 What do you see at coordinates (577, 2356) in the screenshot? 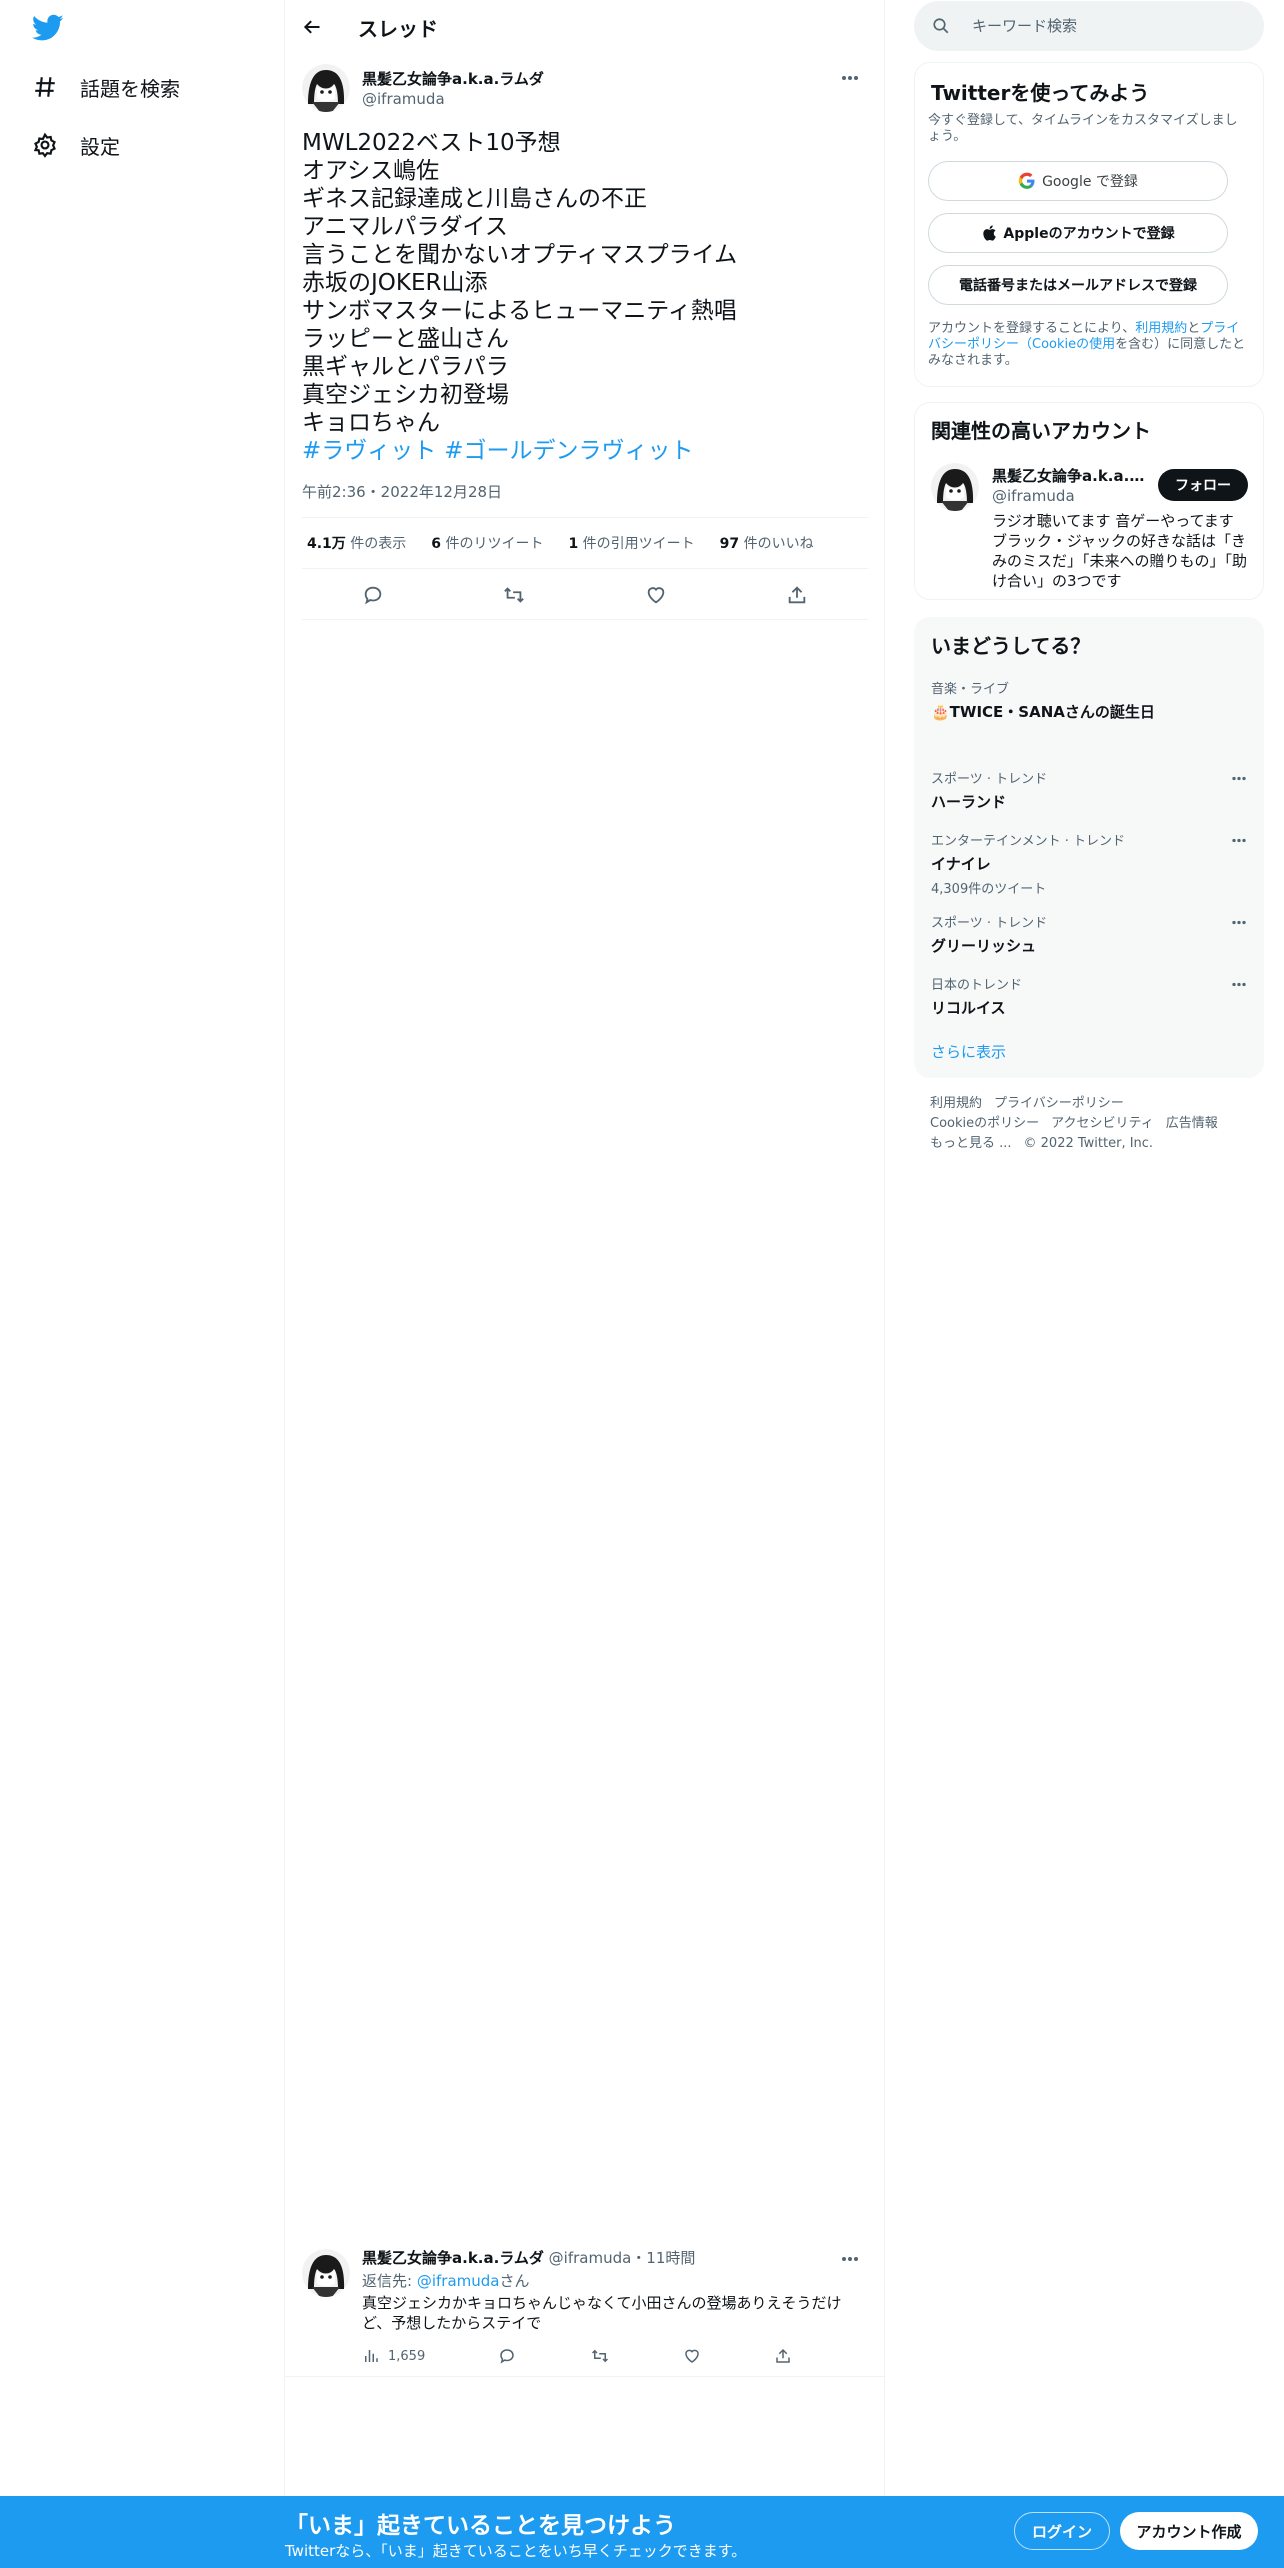
I see `reply-actions: 1,659` at bounding box center [577, 2356].